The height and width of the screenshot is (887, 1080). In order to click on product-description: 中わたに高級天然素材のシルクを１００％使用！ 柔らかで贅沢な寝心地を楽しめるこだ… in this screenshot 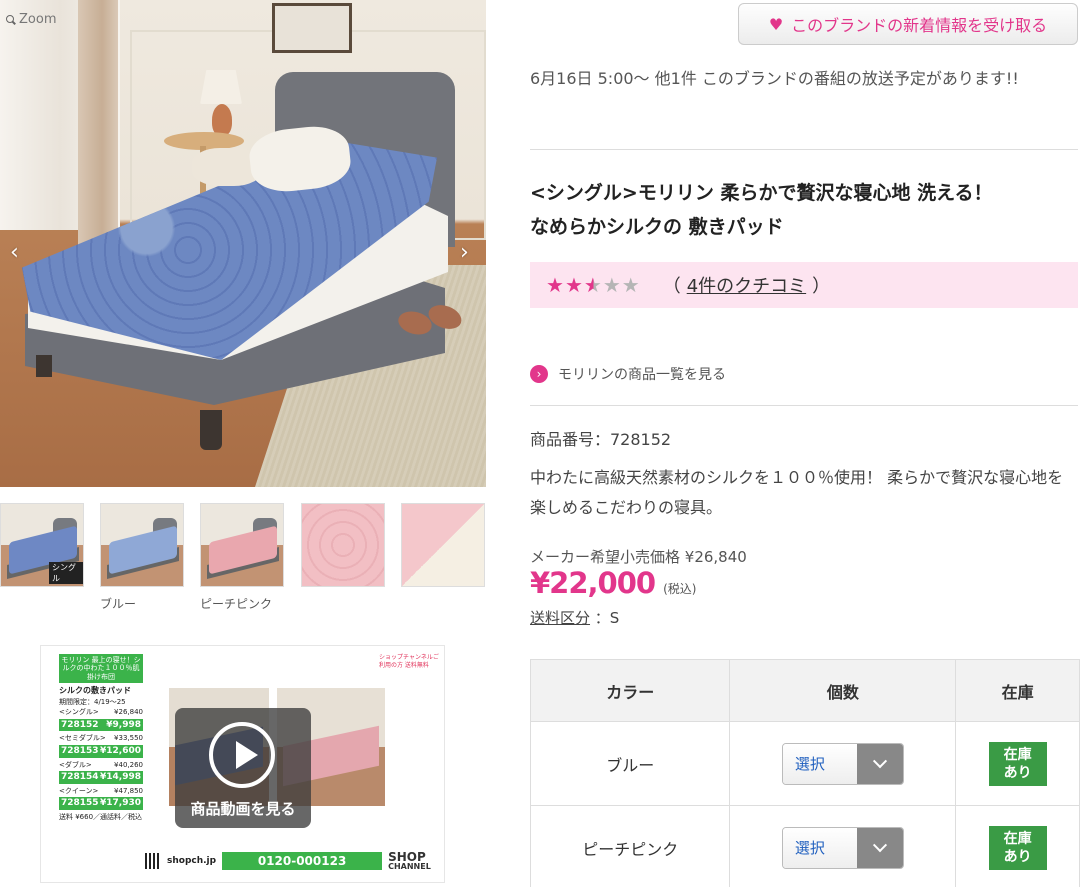, I will do `click(797, 492)`.